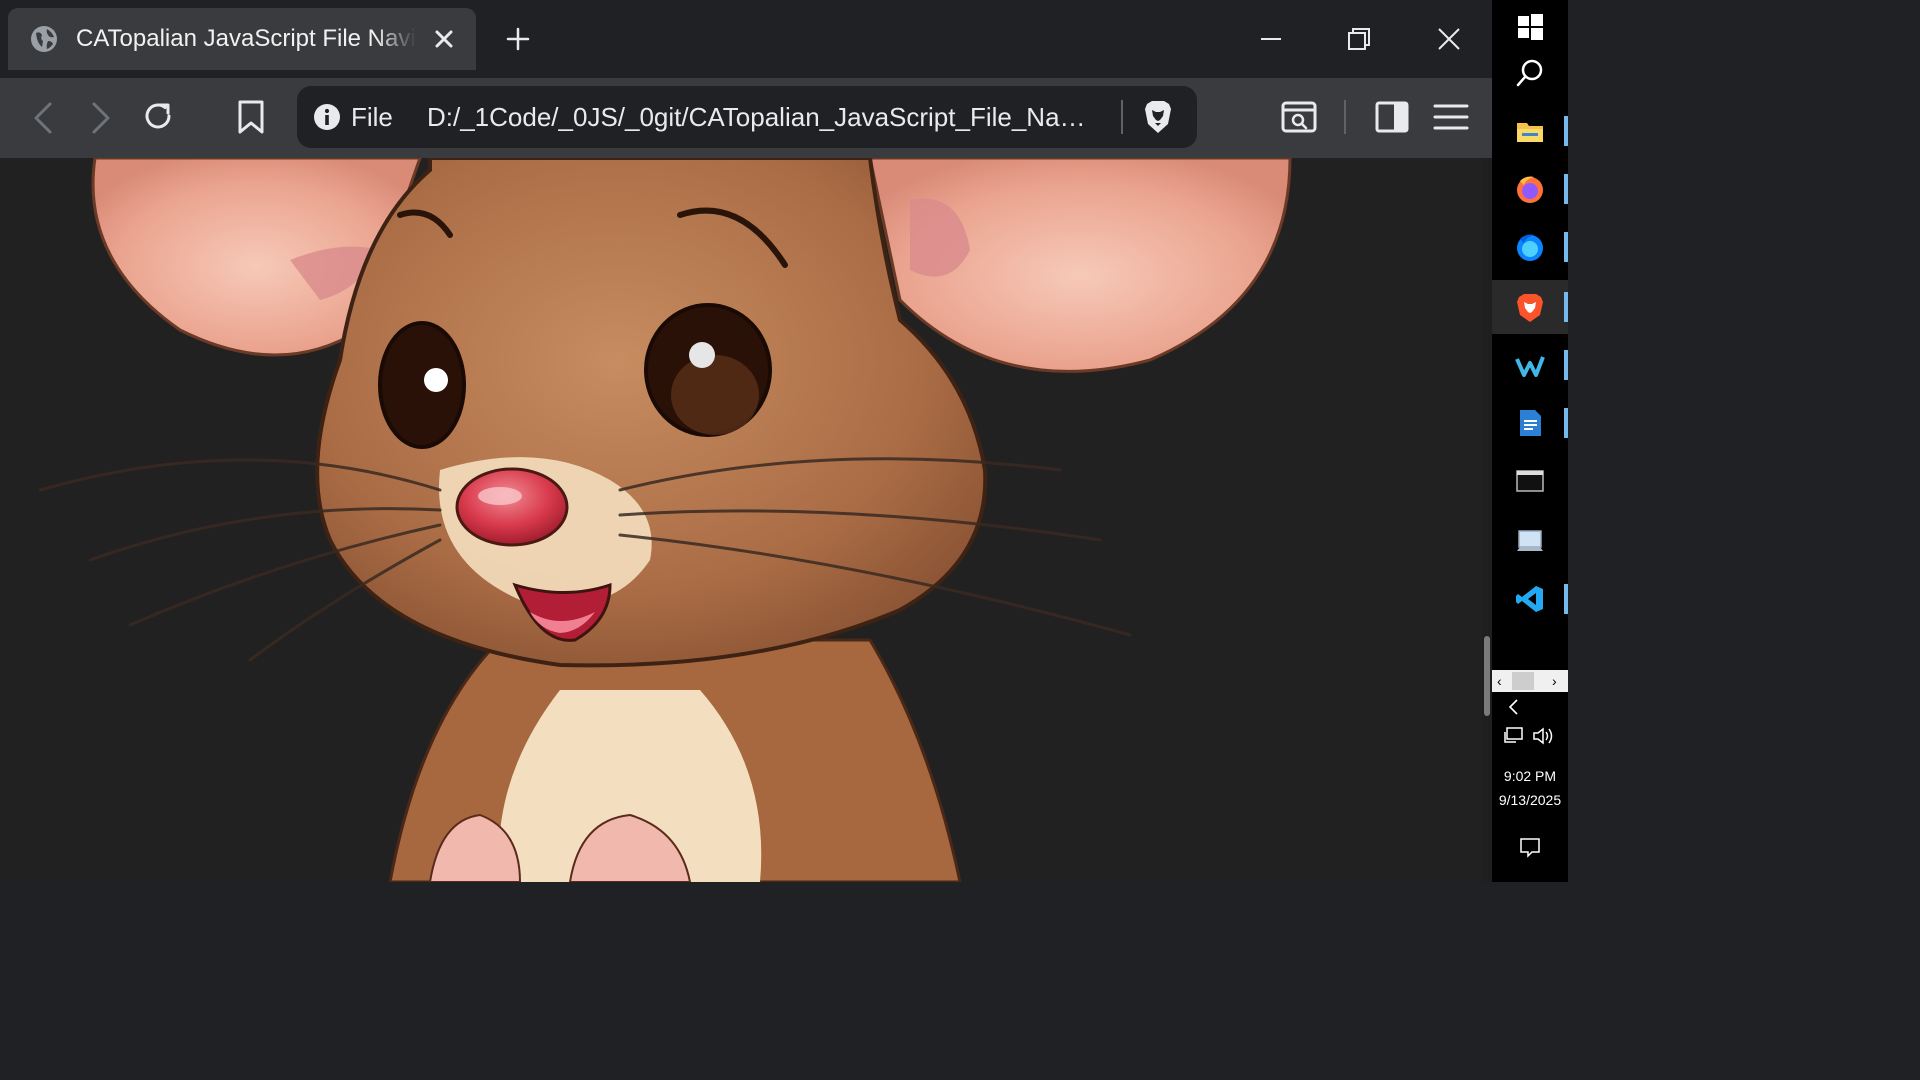 The width and height of the screenshot is (1920, 1080). I want to click on windows-logo-icon, so click(1530, 27).